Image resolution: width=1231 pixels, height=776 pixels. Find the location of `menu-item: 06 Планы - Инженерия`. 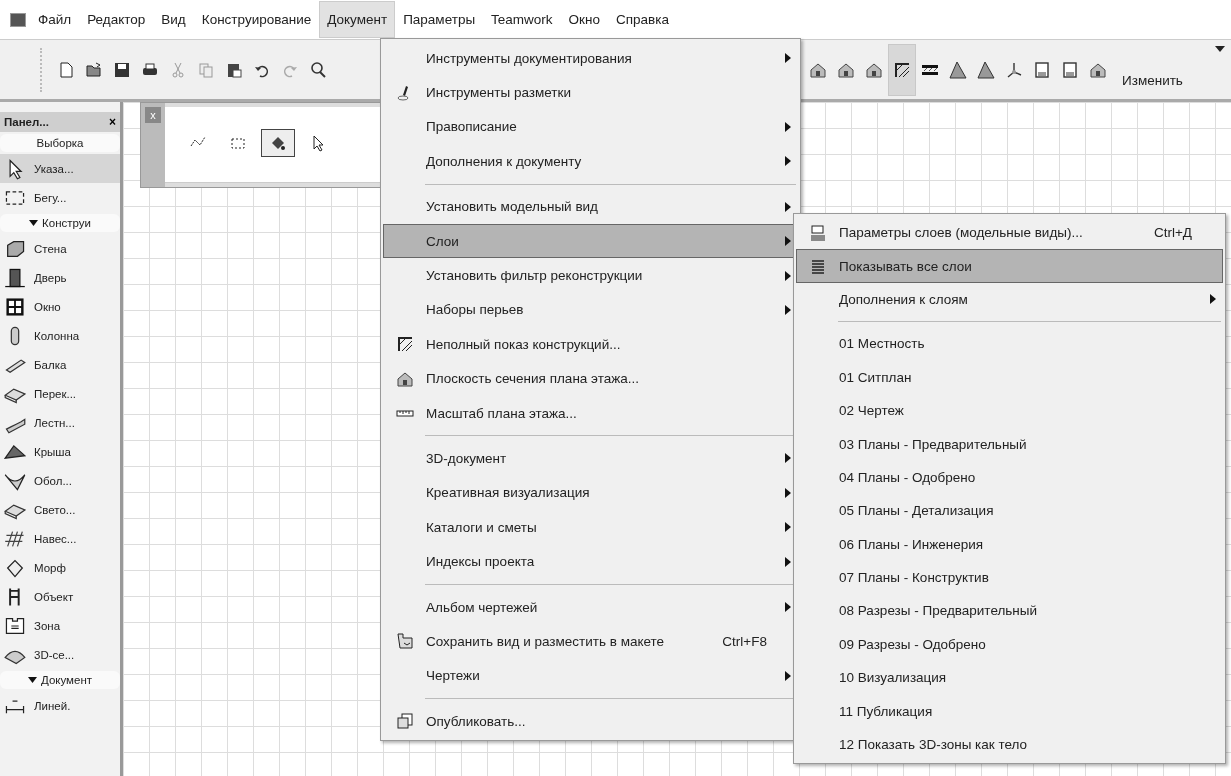

menu-item: 06 Планы - Инженерия is located at coordinates (1009, 544).